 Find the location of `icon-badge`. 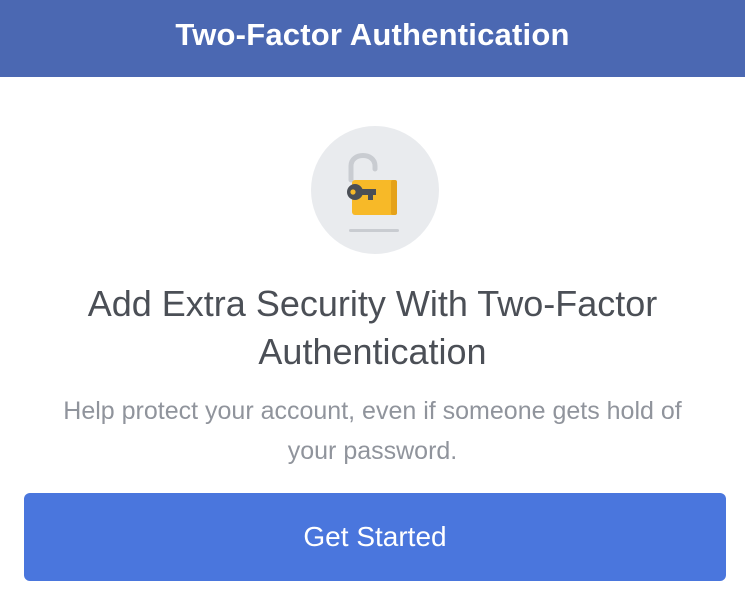

icon-badge is located at coordinates (375, 190).